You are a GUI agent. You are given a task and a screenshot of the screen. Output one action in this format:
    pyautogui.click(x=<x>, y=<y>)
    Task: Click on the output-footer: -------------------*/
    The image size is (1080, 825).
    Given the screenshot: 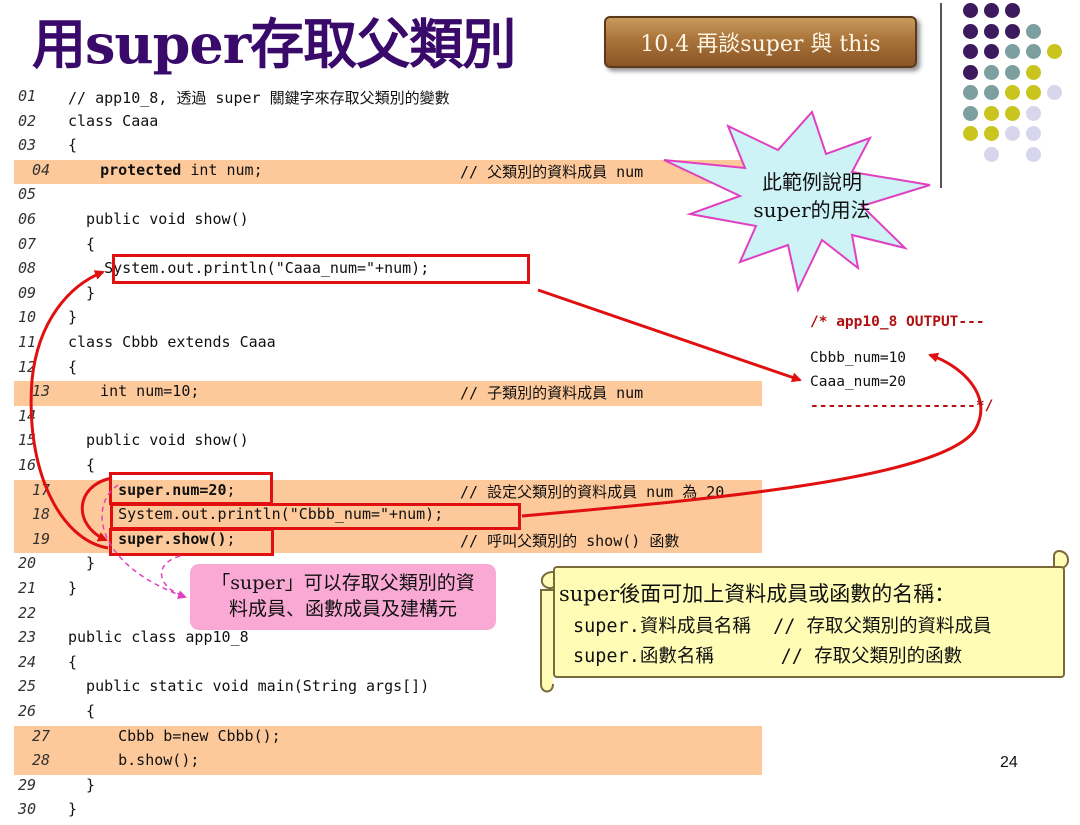 What is the action you would take?
    pyautogui.click(x=902, y=406)
    